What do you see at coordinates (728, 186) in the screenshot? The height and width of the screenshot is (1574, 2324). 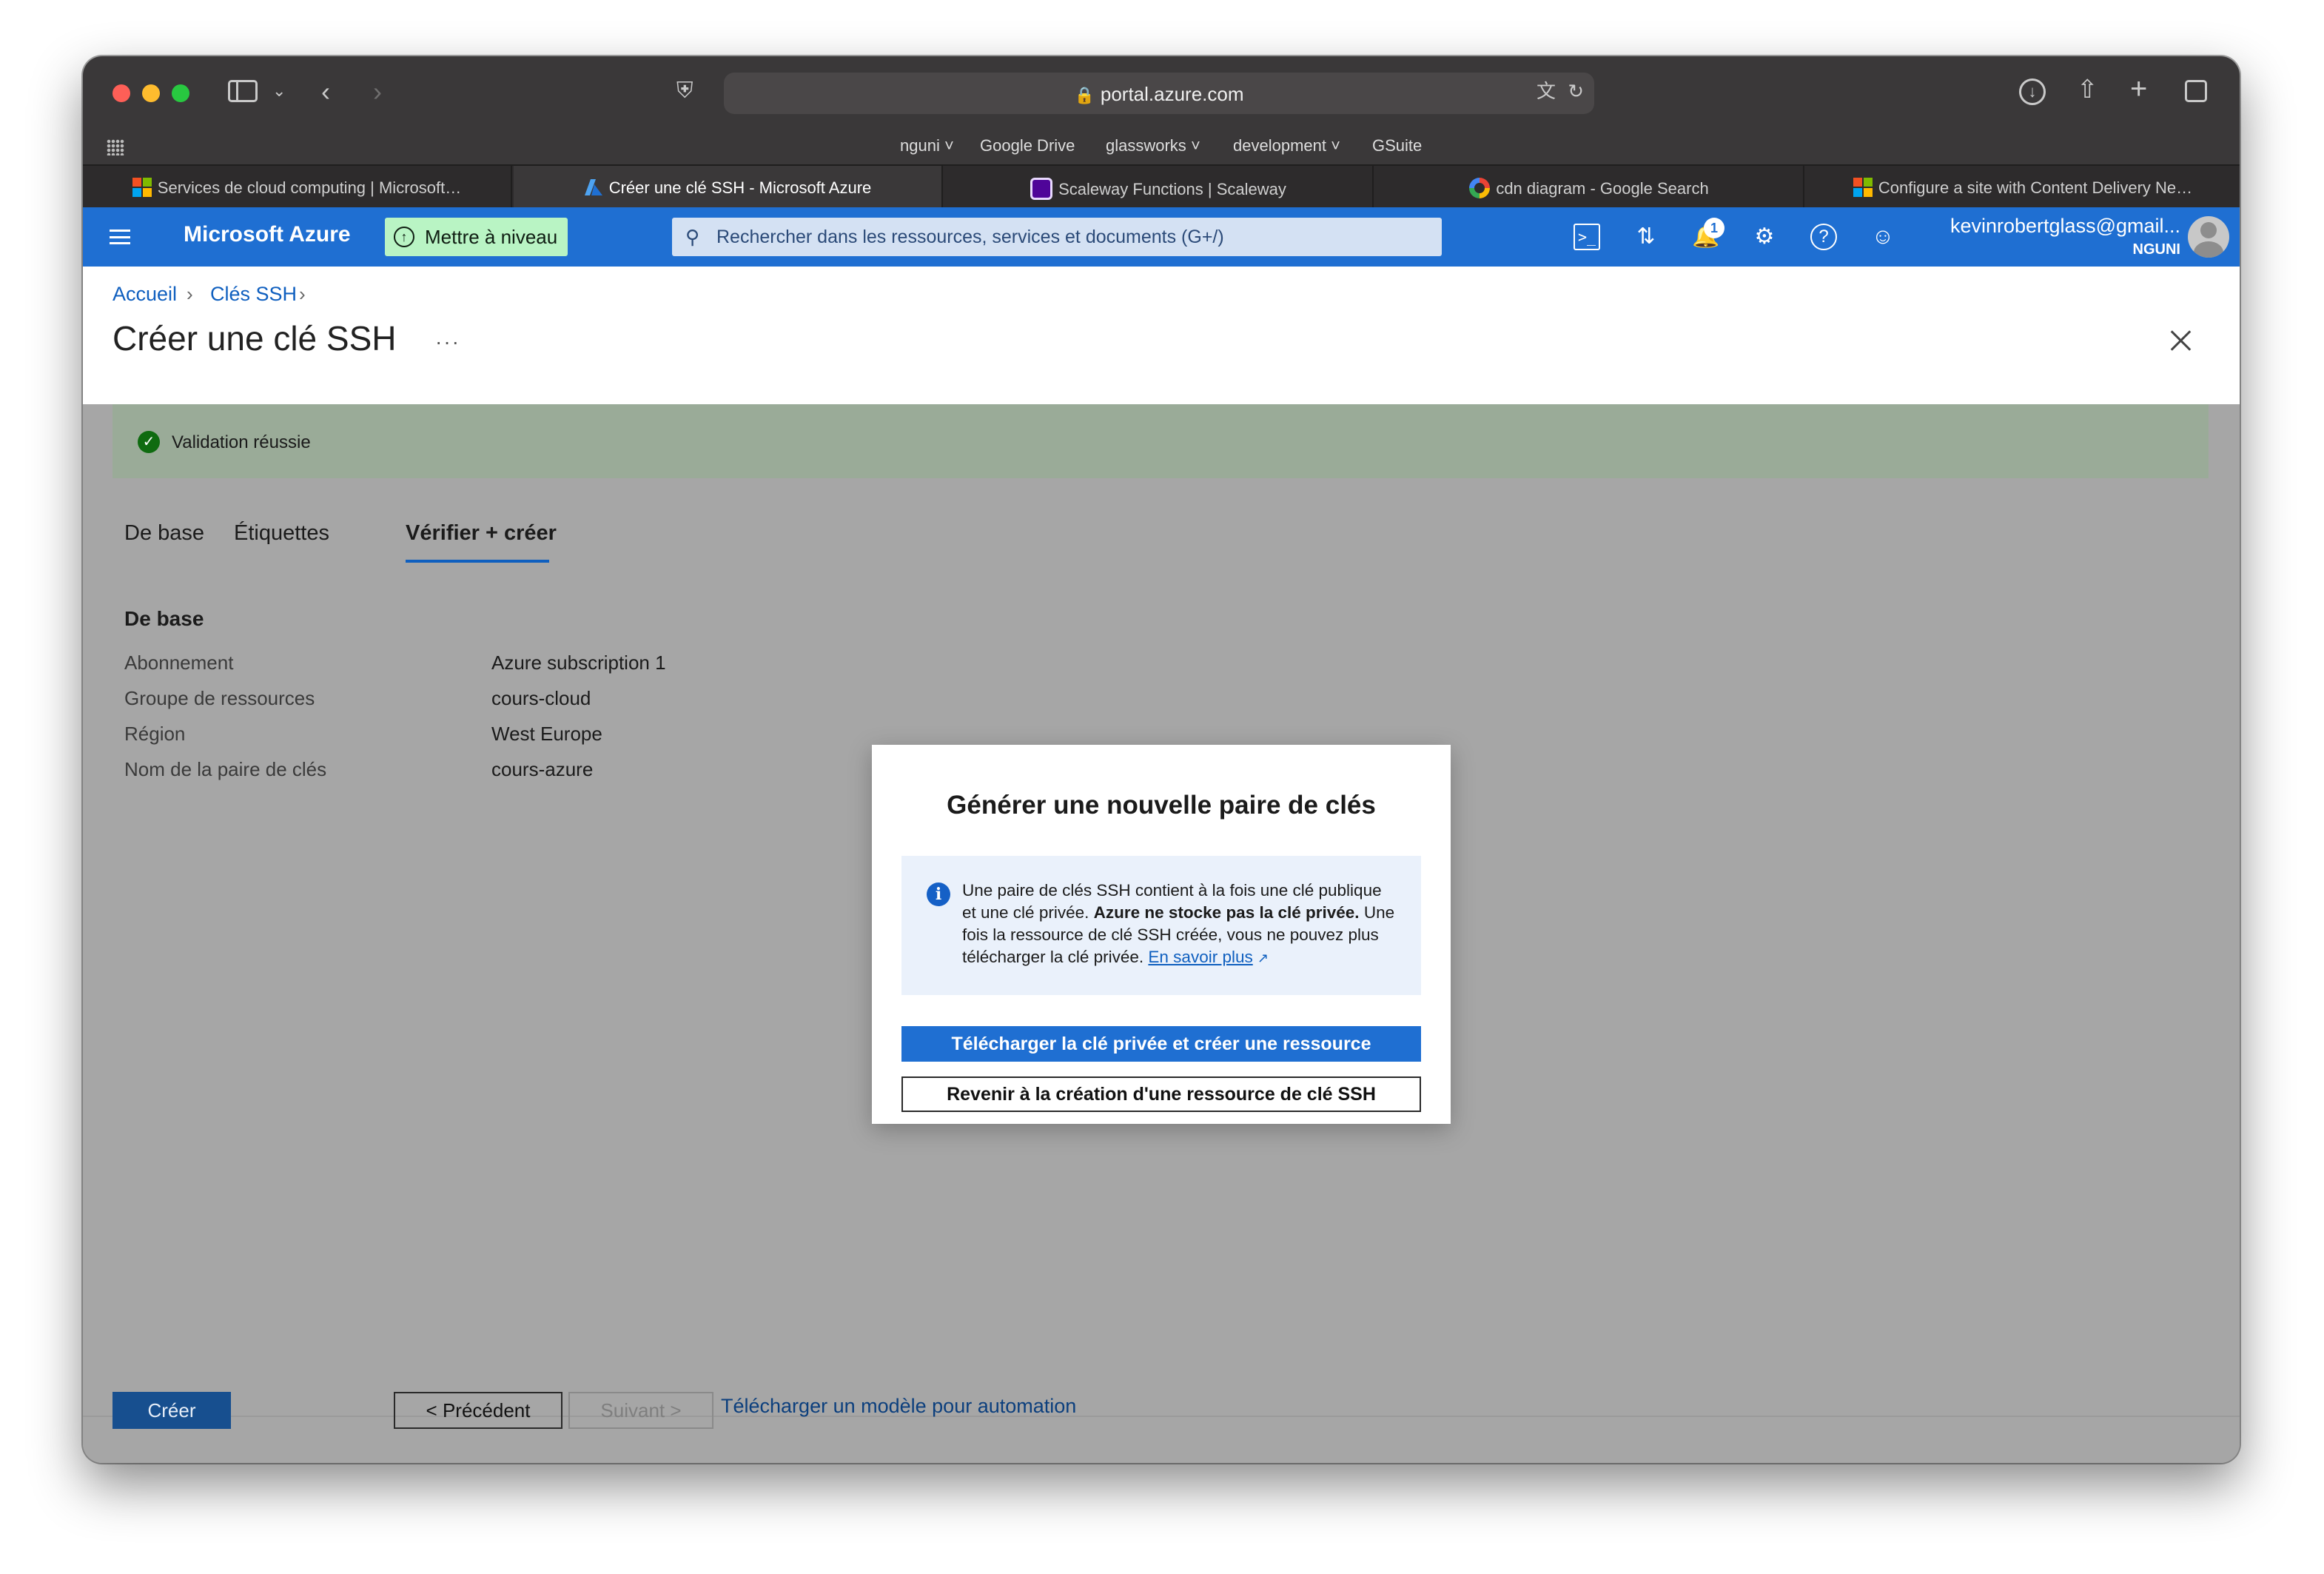 I see `browser-tab-active: Créer une clé SSH - Microsoft Azure` at bounding box center [728, 186].